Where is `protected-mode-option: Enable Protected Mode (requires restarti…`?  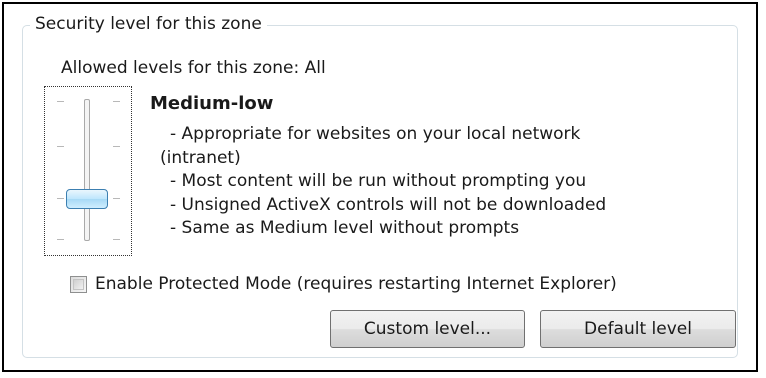
protected-mode-option: Enable Protected Mode (requires restarti… is located at coordinates (343, 284).